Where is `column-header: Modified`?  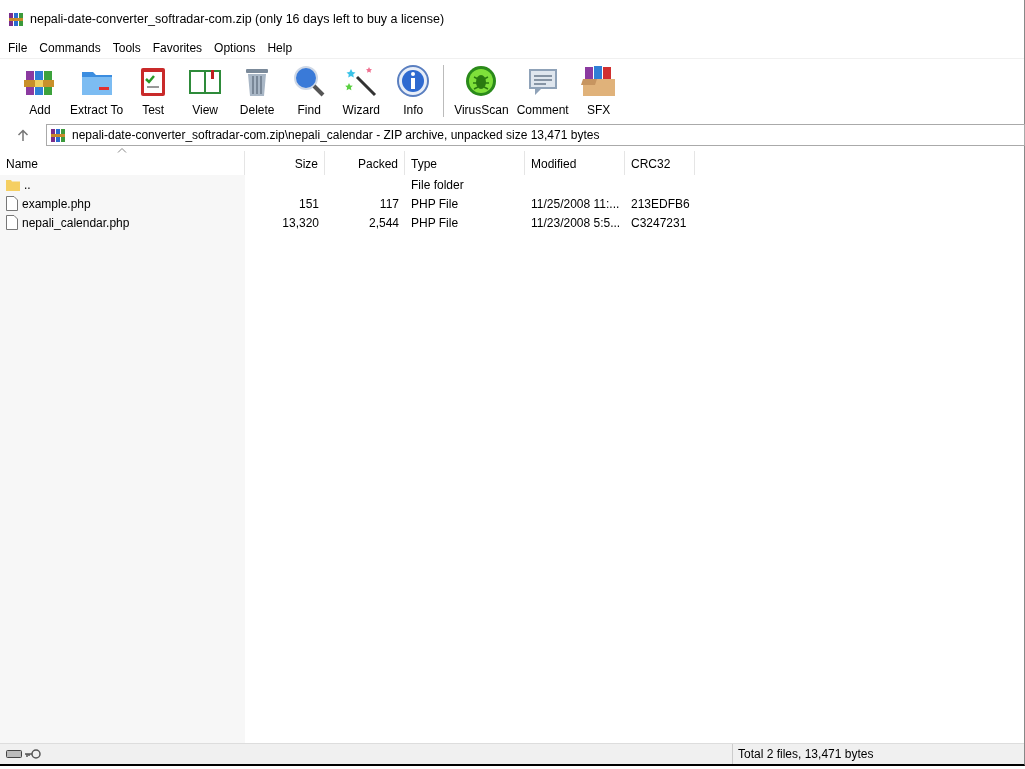 column-header: Modified is located at coordinates (575, 163).